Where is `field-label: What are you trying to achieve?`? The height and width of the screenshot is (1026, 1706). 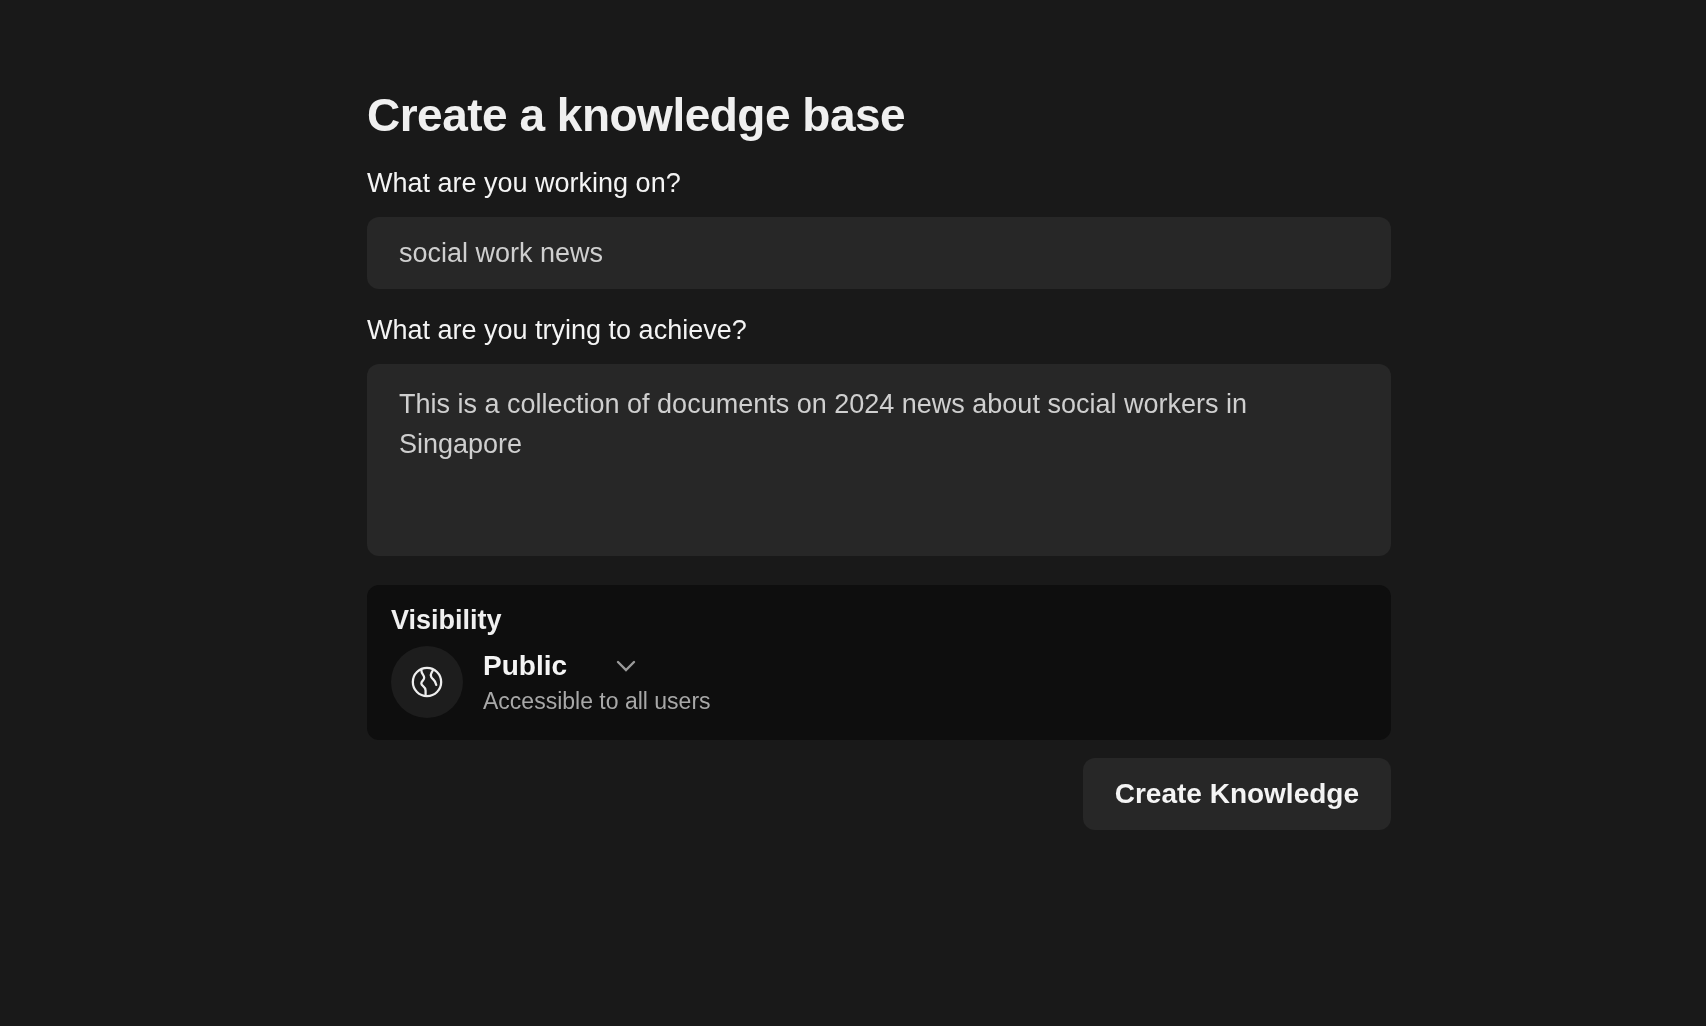 field-label: What are you trying to achieve? is located at coordinates (557, 330).